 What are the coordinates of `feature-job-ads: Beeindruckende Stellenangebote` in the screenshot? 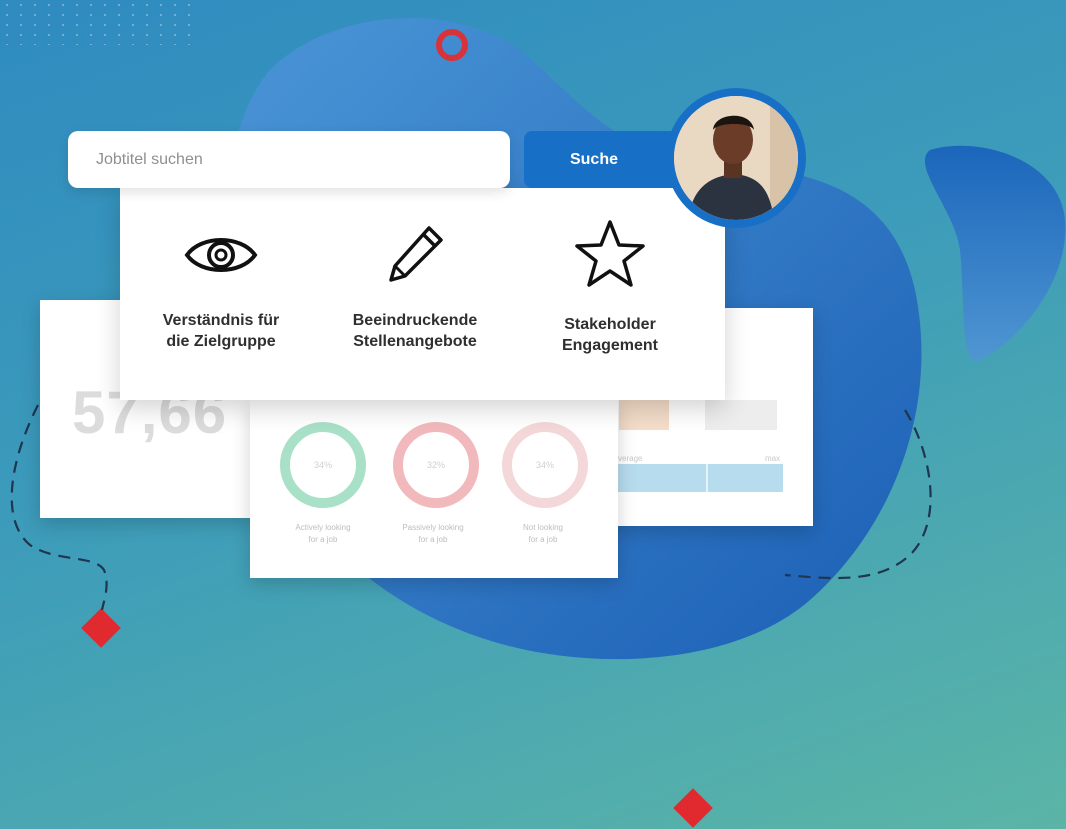 It's located at (415, 287).